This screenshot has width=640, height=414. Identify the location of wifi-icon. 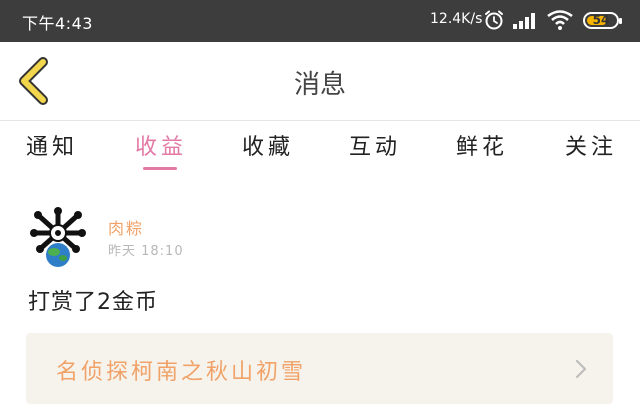
(560, 22).